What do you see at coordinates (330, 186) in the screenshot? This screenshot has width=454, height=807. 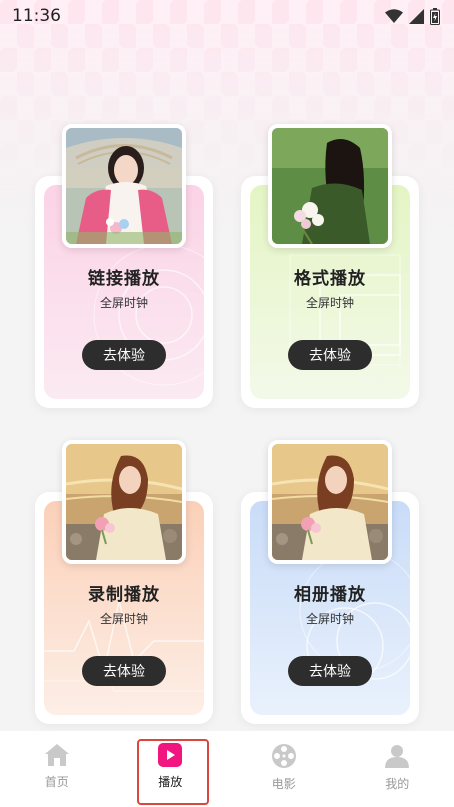 I see `girl-green-field-photo` at bounding box center [330, 186].